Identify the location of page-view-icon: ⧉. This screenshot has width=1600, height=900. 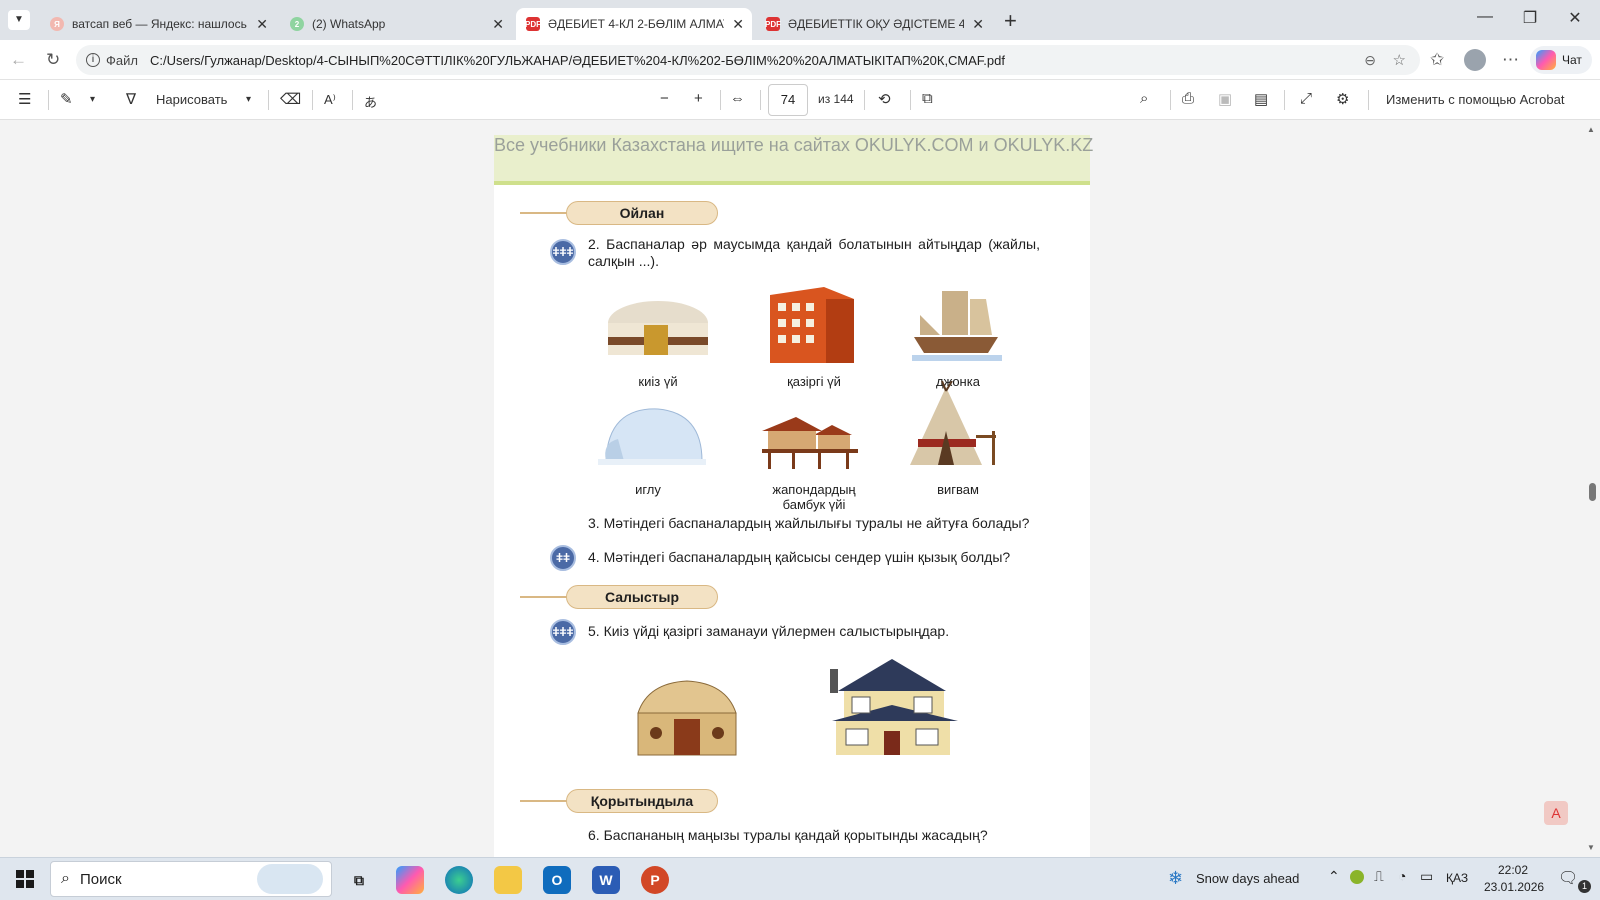
(927, 98).